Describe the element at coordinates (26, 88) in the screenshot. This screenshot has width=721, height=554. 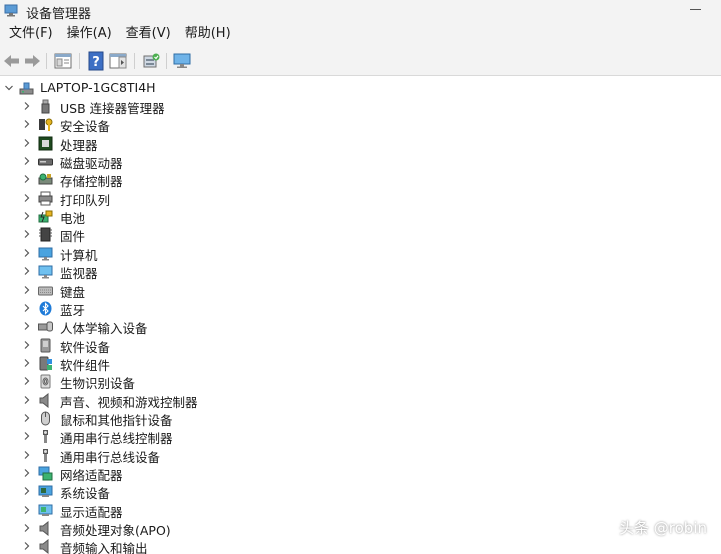
I see `computer-icon` at that location.